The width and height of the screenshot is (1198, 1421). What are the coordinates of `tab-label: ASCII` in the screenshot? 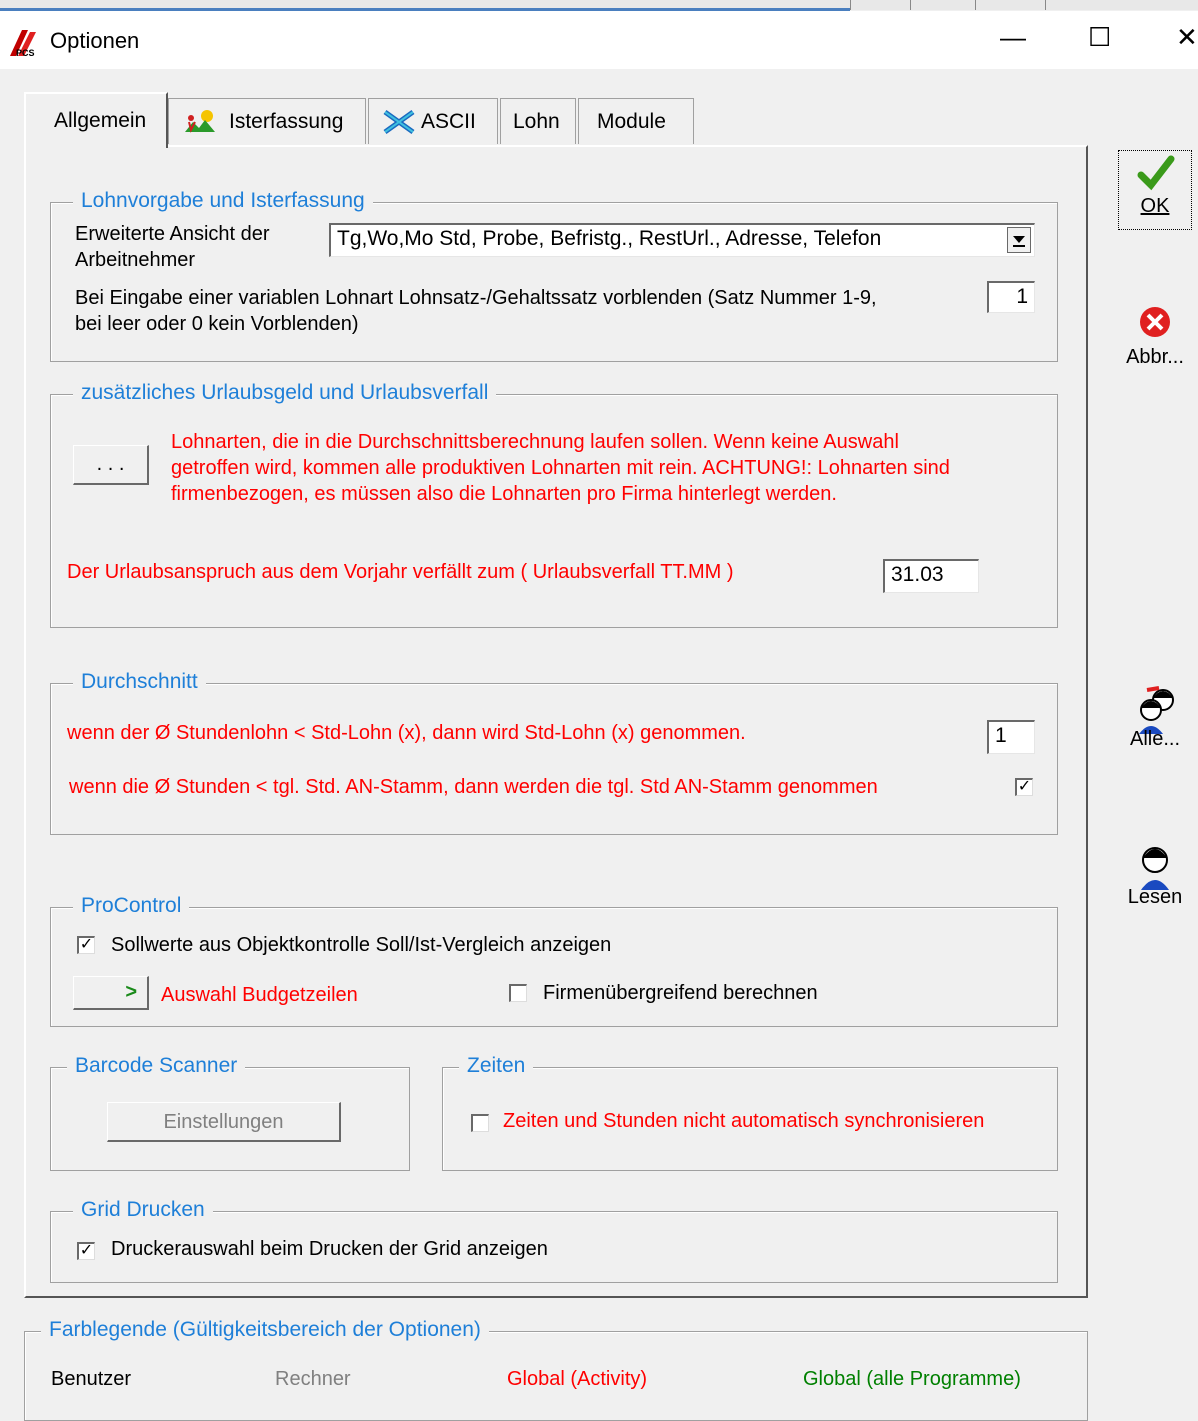 It's located at (448, 121).